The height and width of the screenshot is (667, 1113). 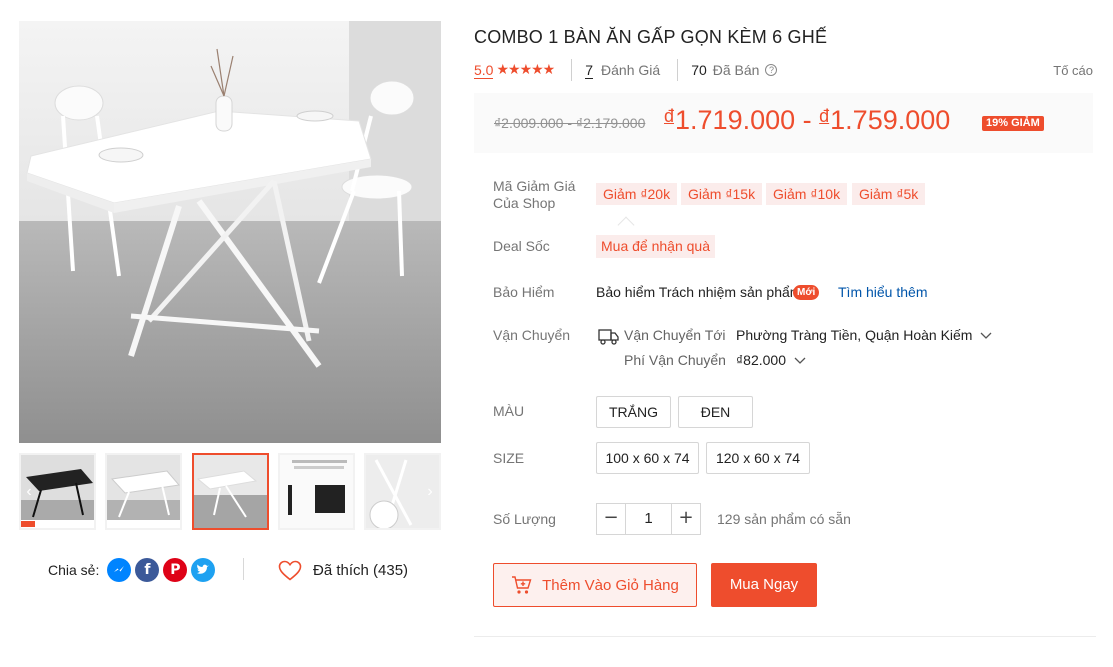 What do you see at coordinates (119, 570) in the screenshot?
I see `messenger-icon` at bounding box center [119, 570].